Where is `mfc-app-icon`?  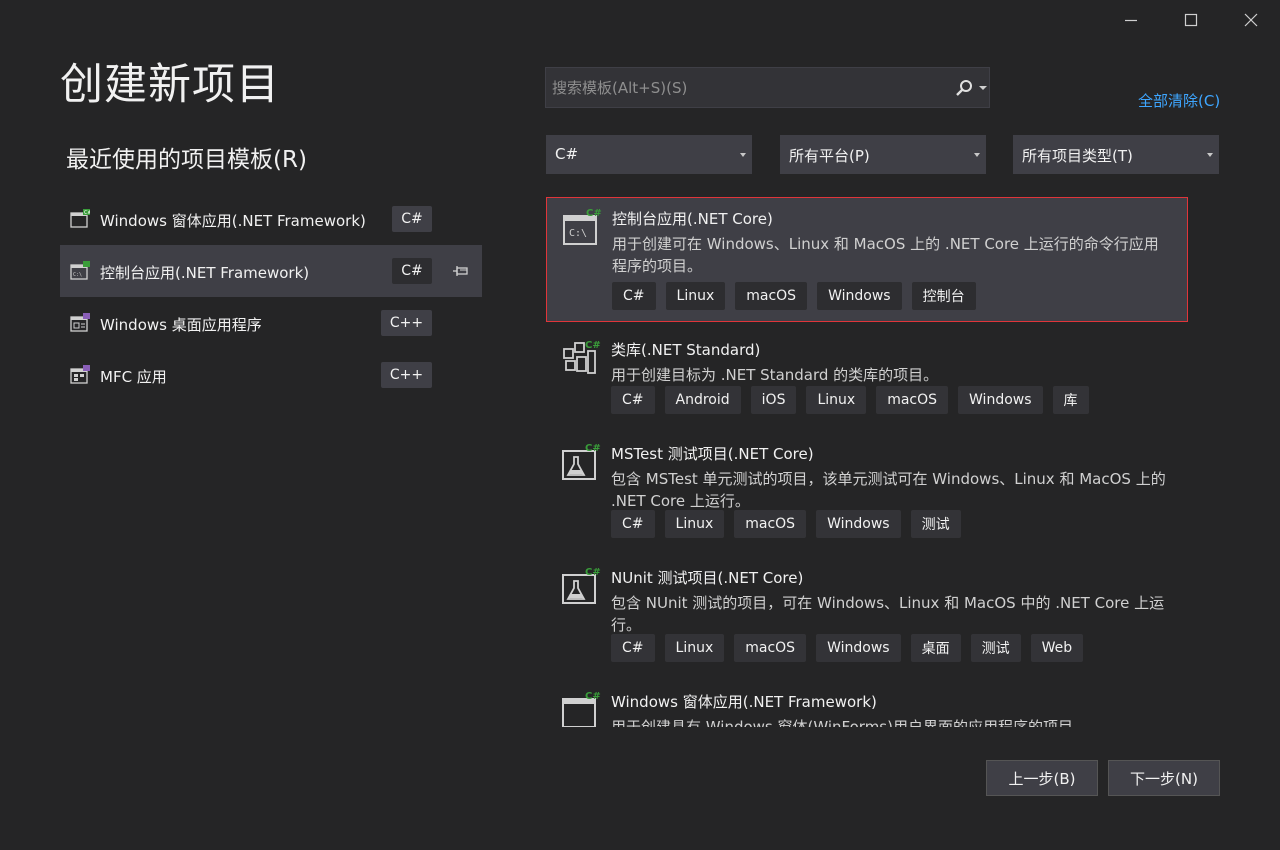
mfc-app-icon is located at coordinates (80, 374).